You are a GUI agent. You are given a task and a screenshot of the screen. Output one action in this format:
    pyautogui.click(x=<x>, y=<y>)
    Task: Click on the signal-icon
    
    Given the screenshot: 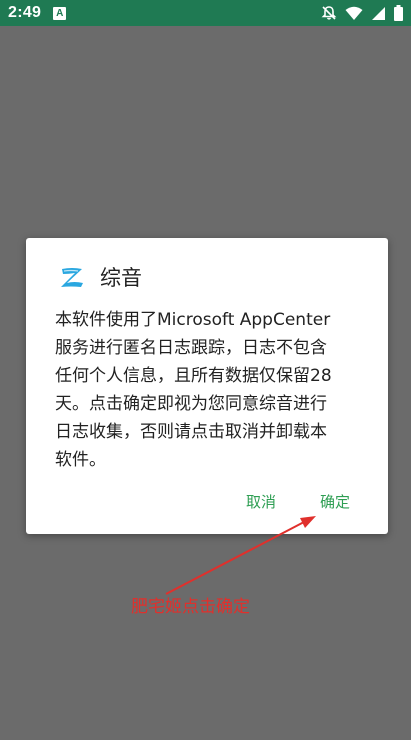 What is the action you would take?
    pyautogui.click(x=378, y=13)
    